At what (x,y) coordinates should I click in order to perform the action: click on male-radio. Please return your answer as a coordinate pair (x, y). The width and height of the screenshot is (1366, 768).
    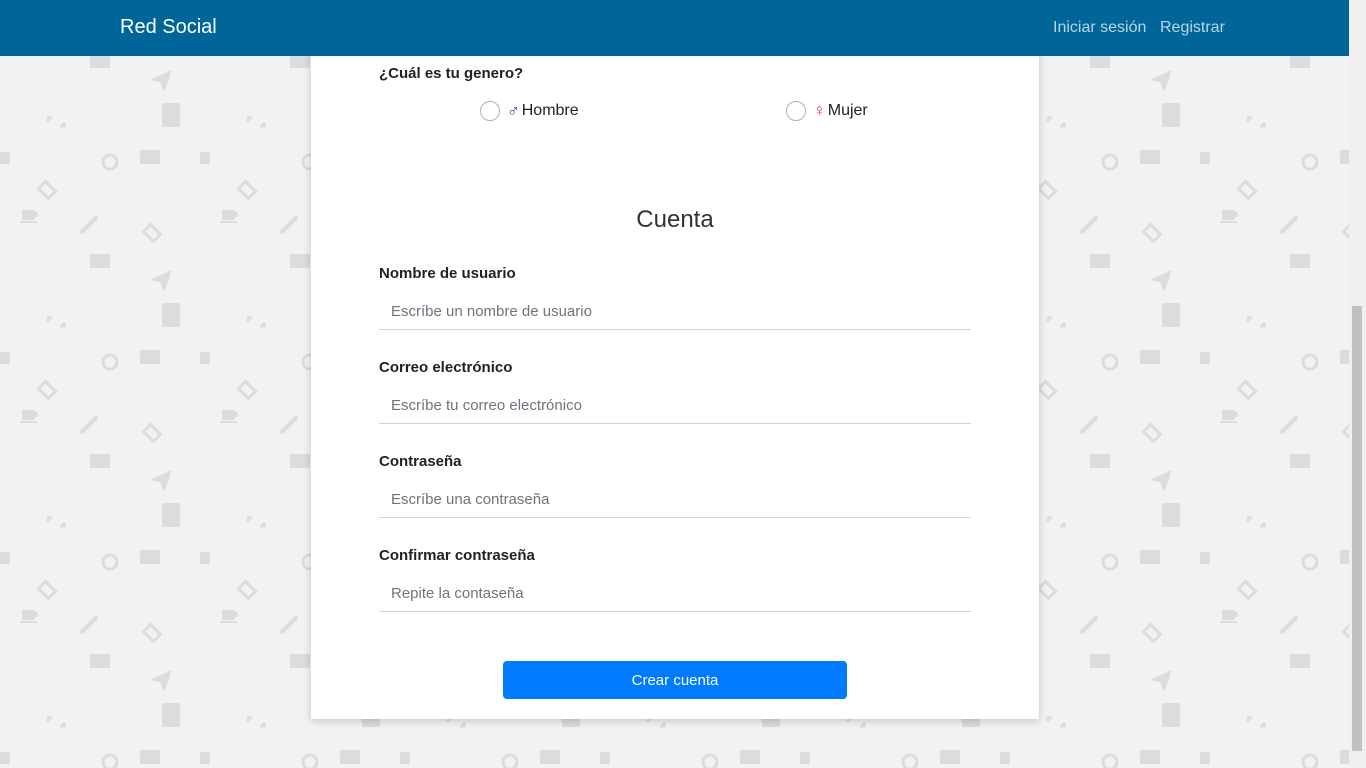
    Looking at the image, I should click on (490, 111).